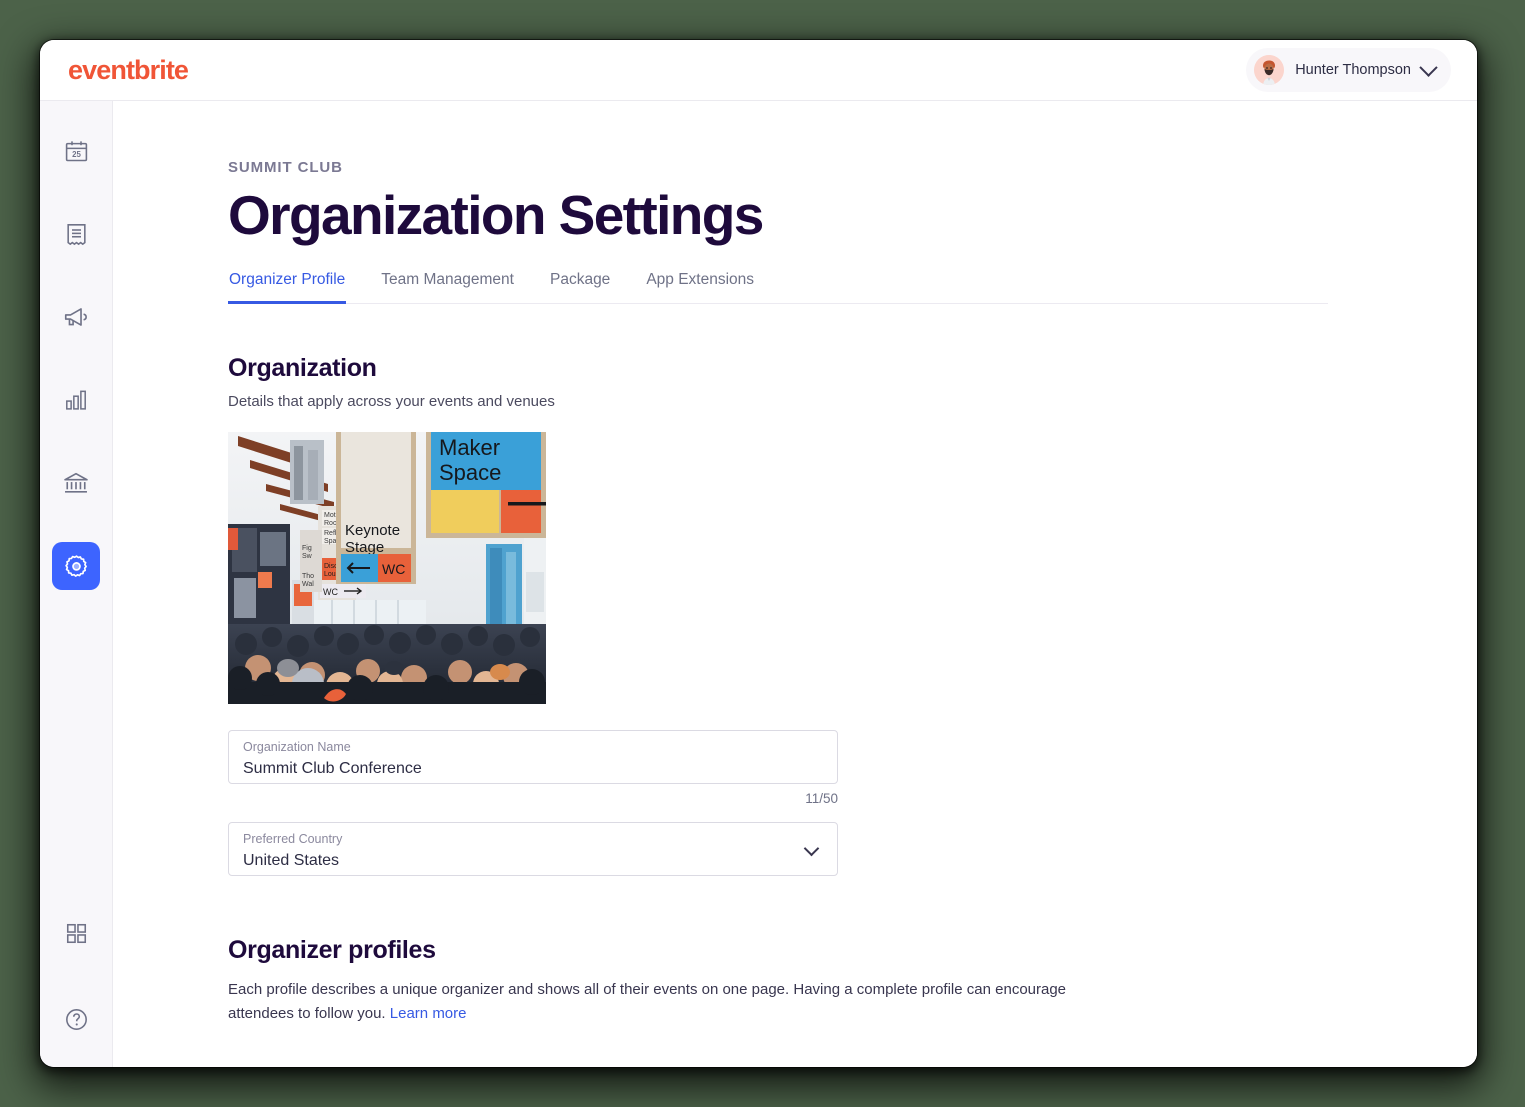 This screenshot has width=1525, height=1107. Describe the element at coordinates (330, 533) in the screenshot. I see `svg-text: Refl` at that location.